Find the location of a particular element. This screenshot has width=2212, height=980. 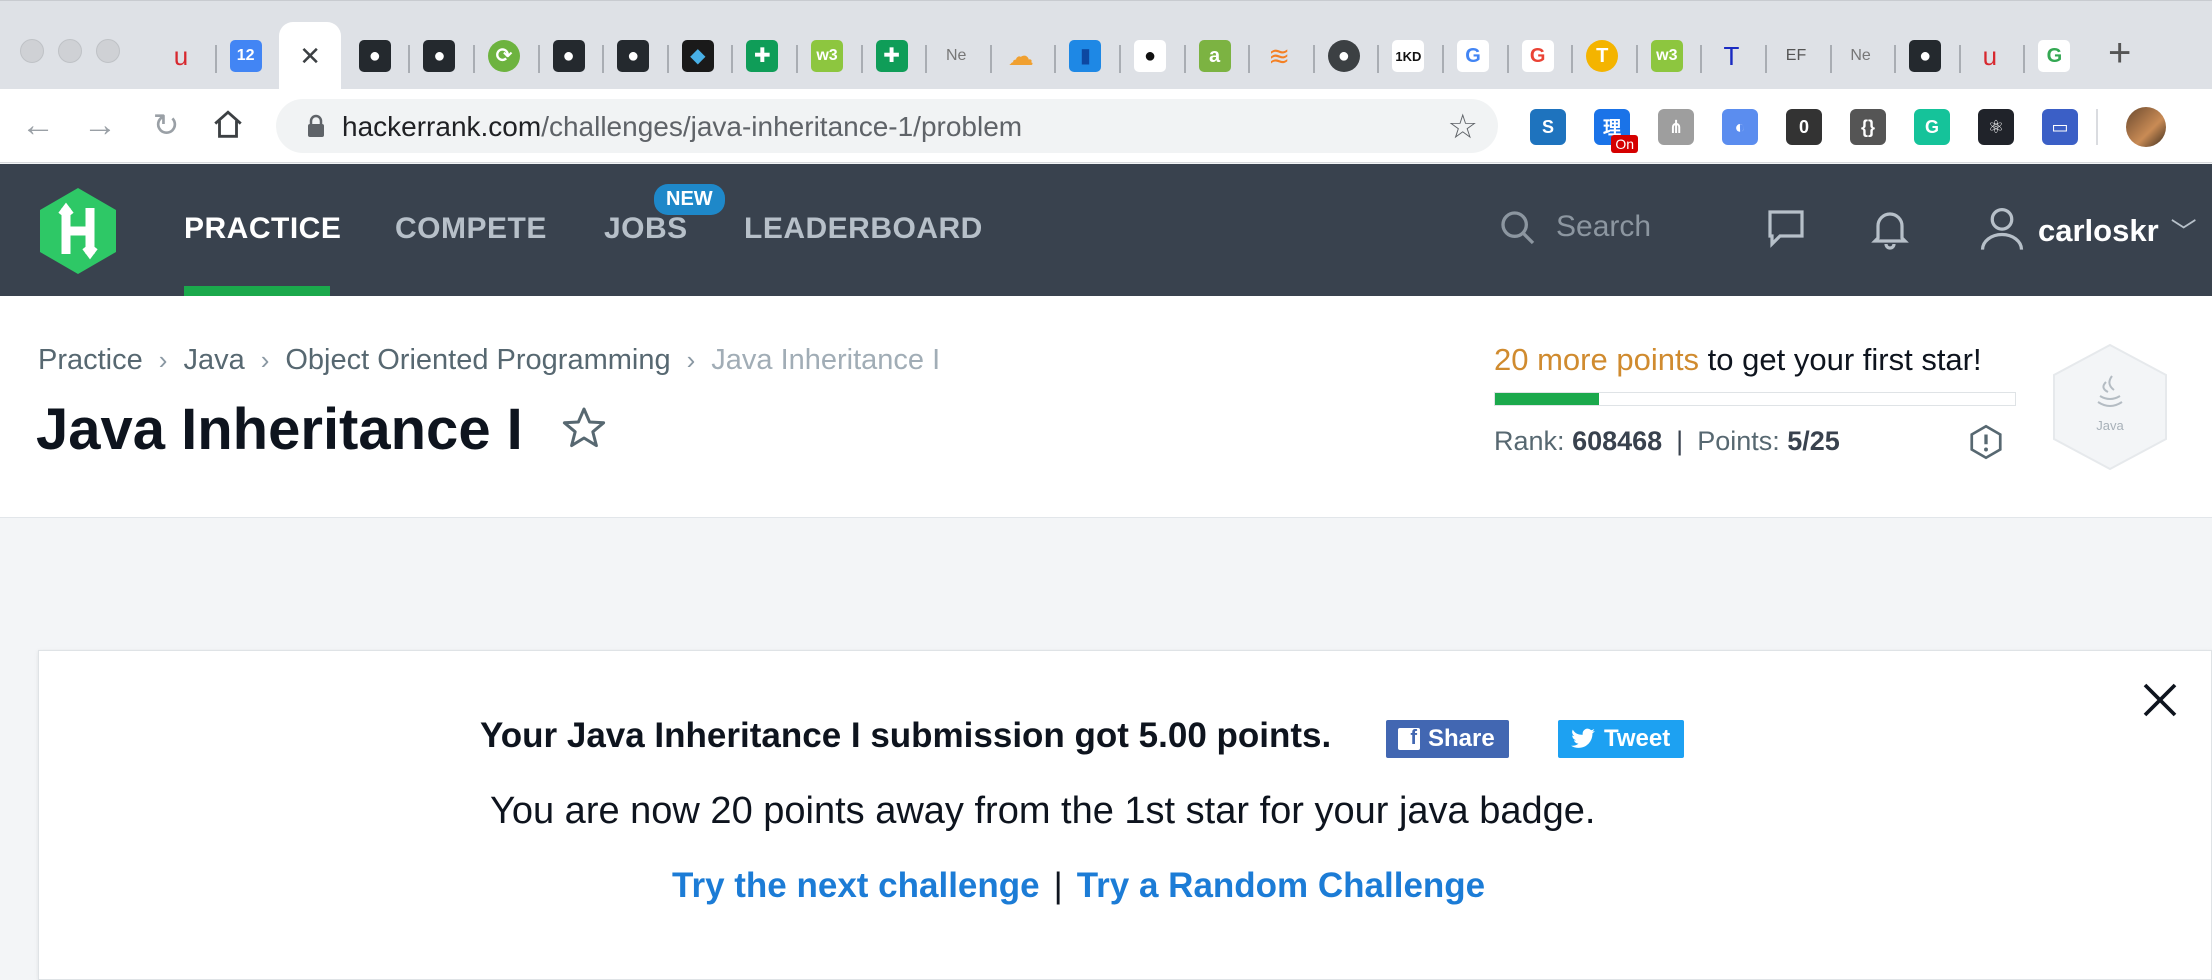

hackerrank-logo-icon is located at coordinates (78, 231).